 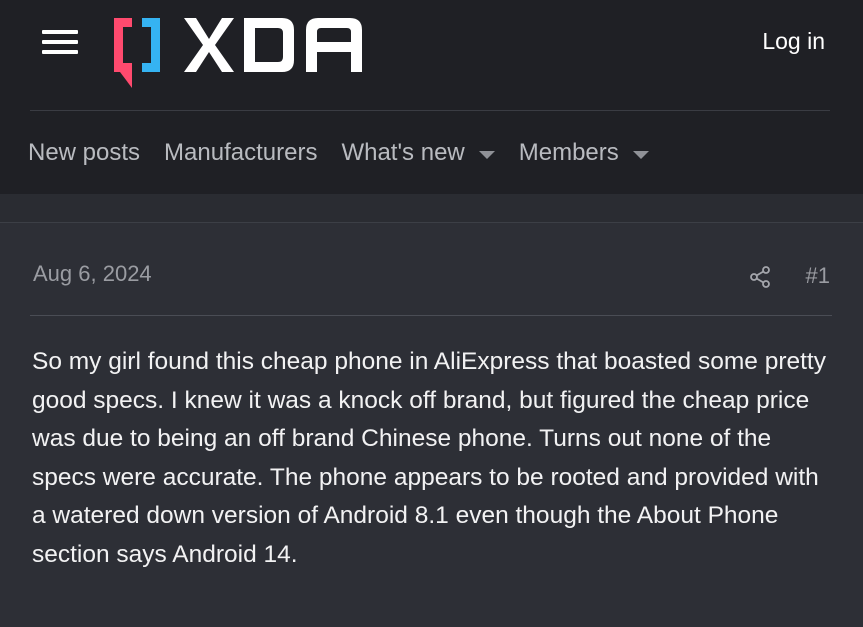 I want to click on login-link: Log in, so click(x=793, y=41).